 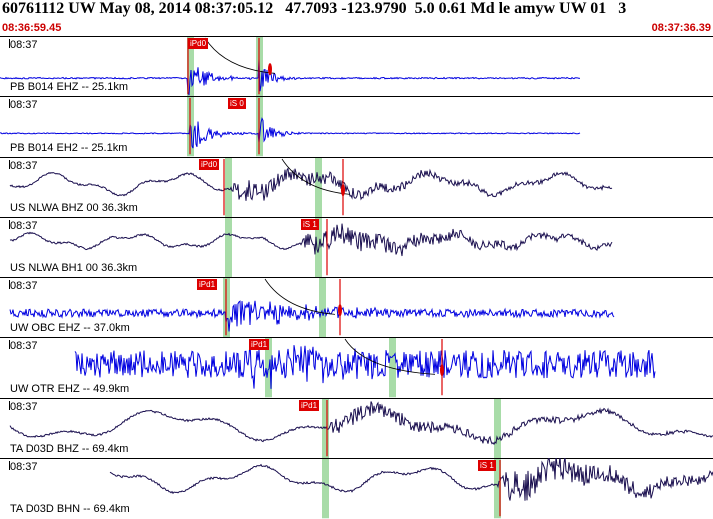 What do you see at coordinates (70, 328) in the screenshot?
I see `station-label: UW OBC EHZ -- 37.0km` at bounding box center [70, 328].